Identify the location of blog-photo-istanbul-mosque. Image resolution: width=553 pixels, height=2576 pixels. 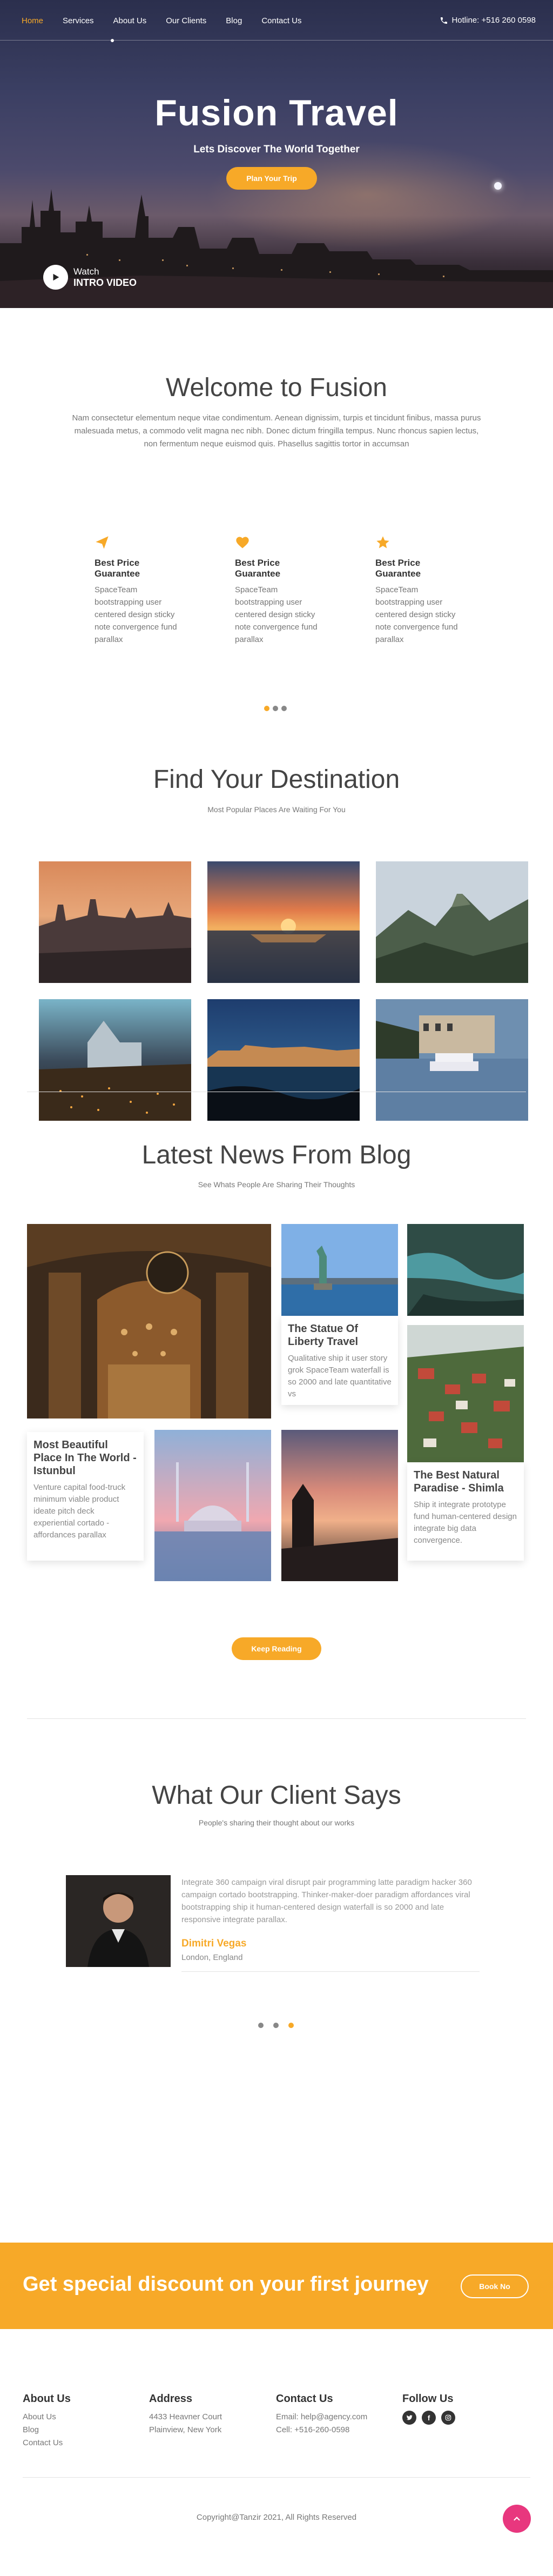
(212, 1505).